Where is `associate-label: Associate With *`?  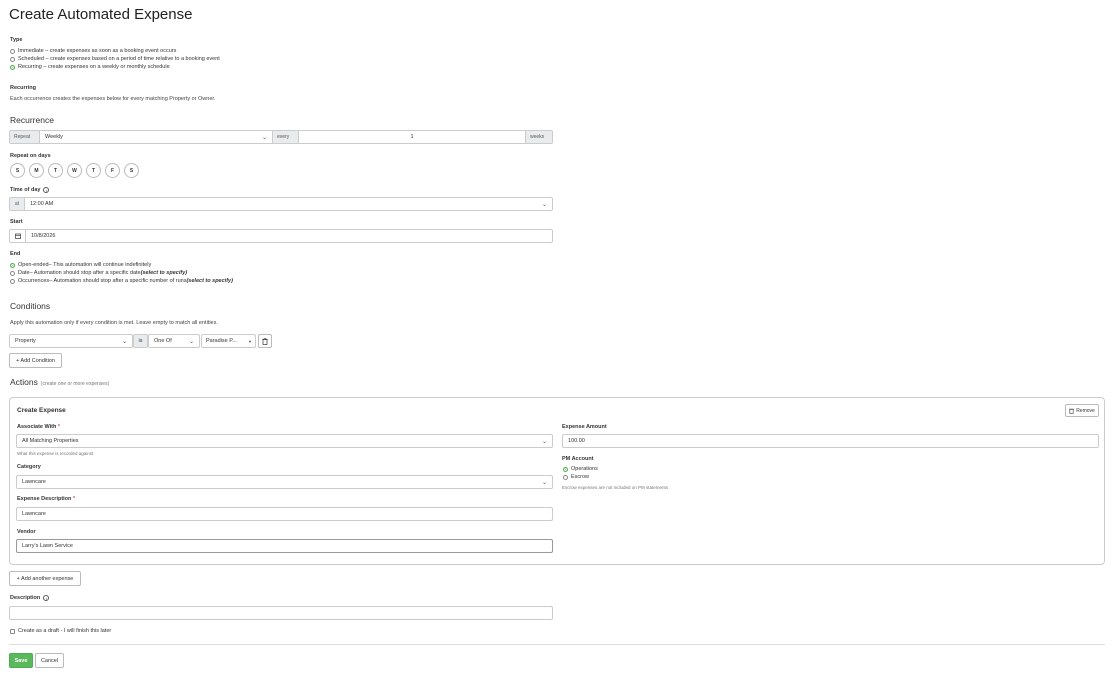
associate-label: Associate With * is located at coordinates (39, 427).